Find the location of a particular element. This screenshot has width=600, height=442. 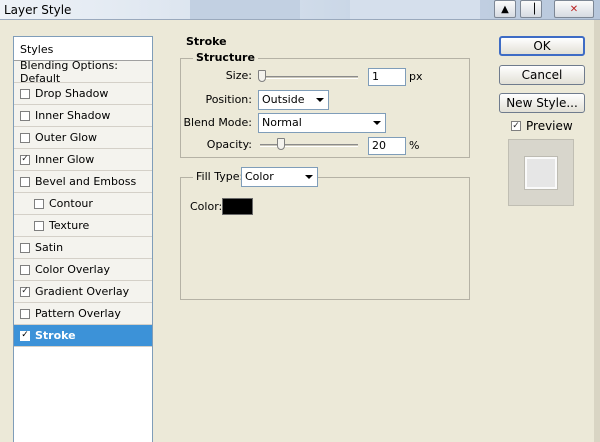

style-list-item: Color Overlay is located at coordinates (83, 270).